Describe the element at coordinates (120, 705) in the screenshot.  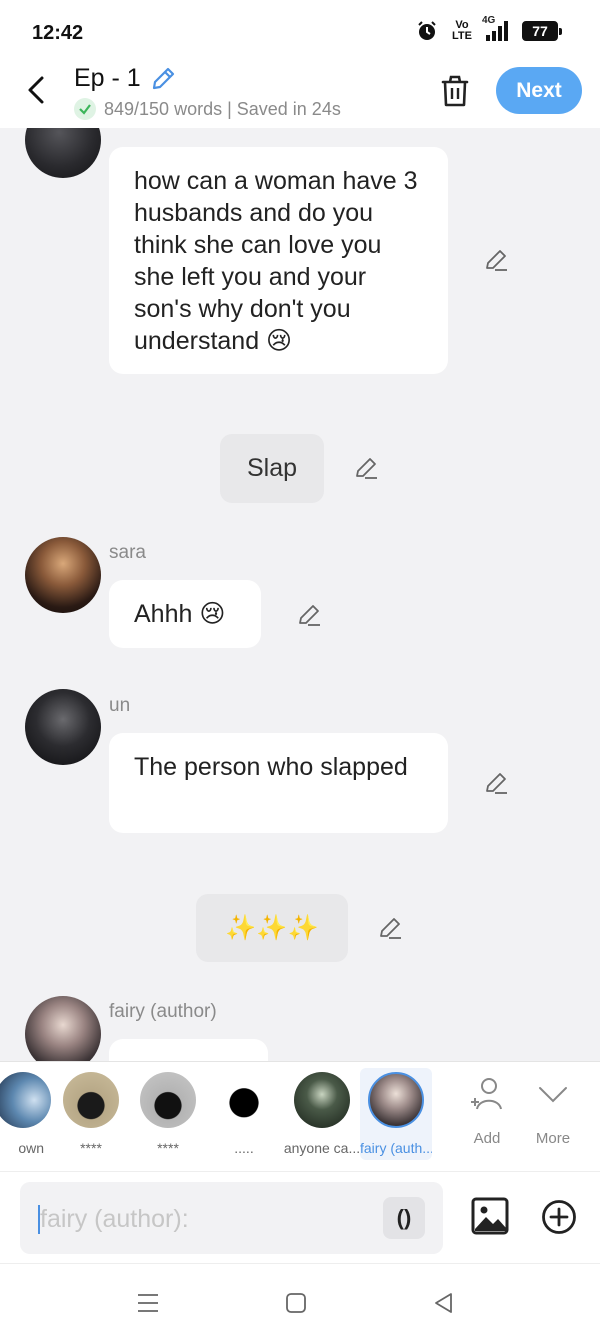
I see `speaker-name: un` at that location.